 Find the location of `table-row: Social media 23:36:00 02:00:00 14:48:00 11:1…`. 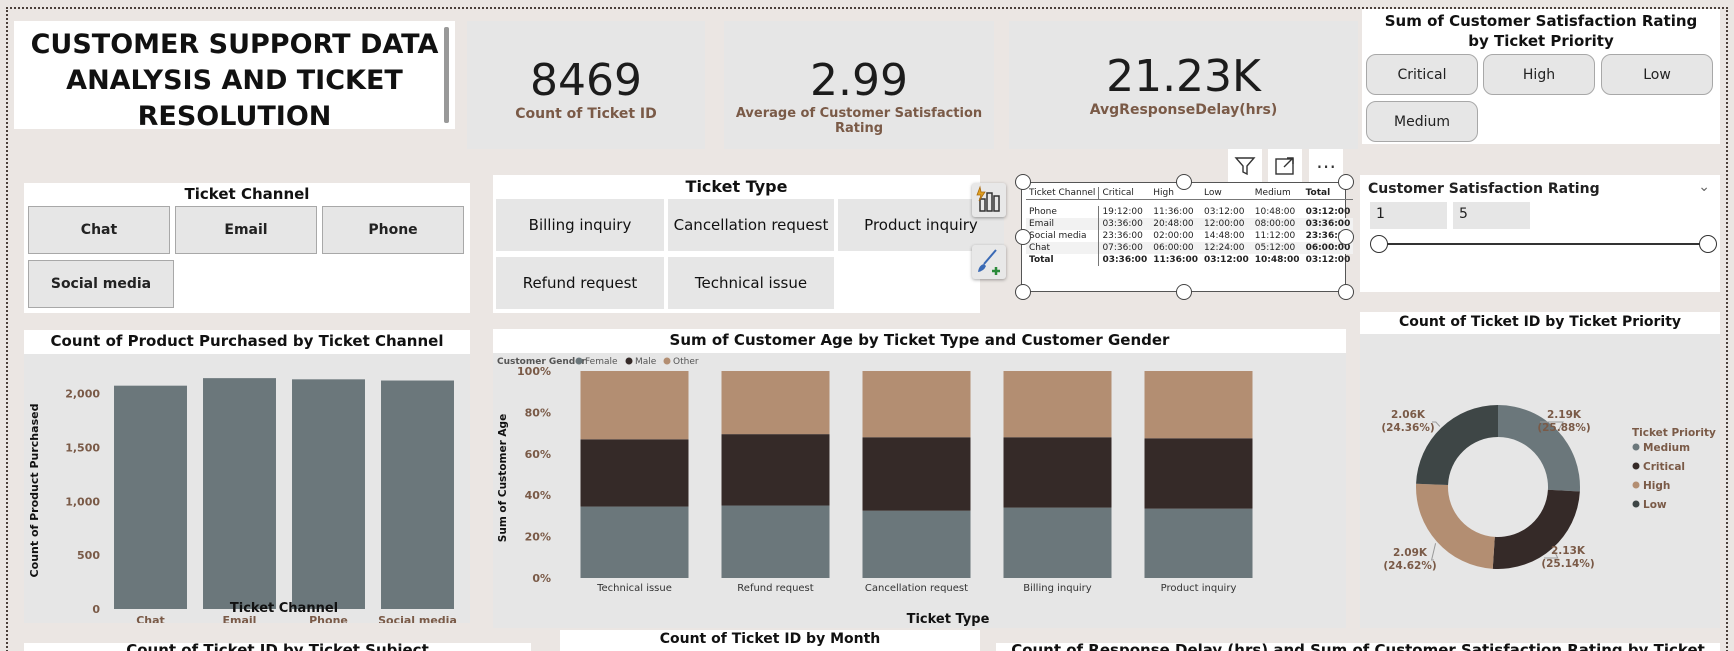

table-row: Social media 23:36:00 02:00:00 14:48:00 11:1… is located at coordinates (1189, 235).